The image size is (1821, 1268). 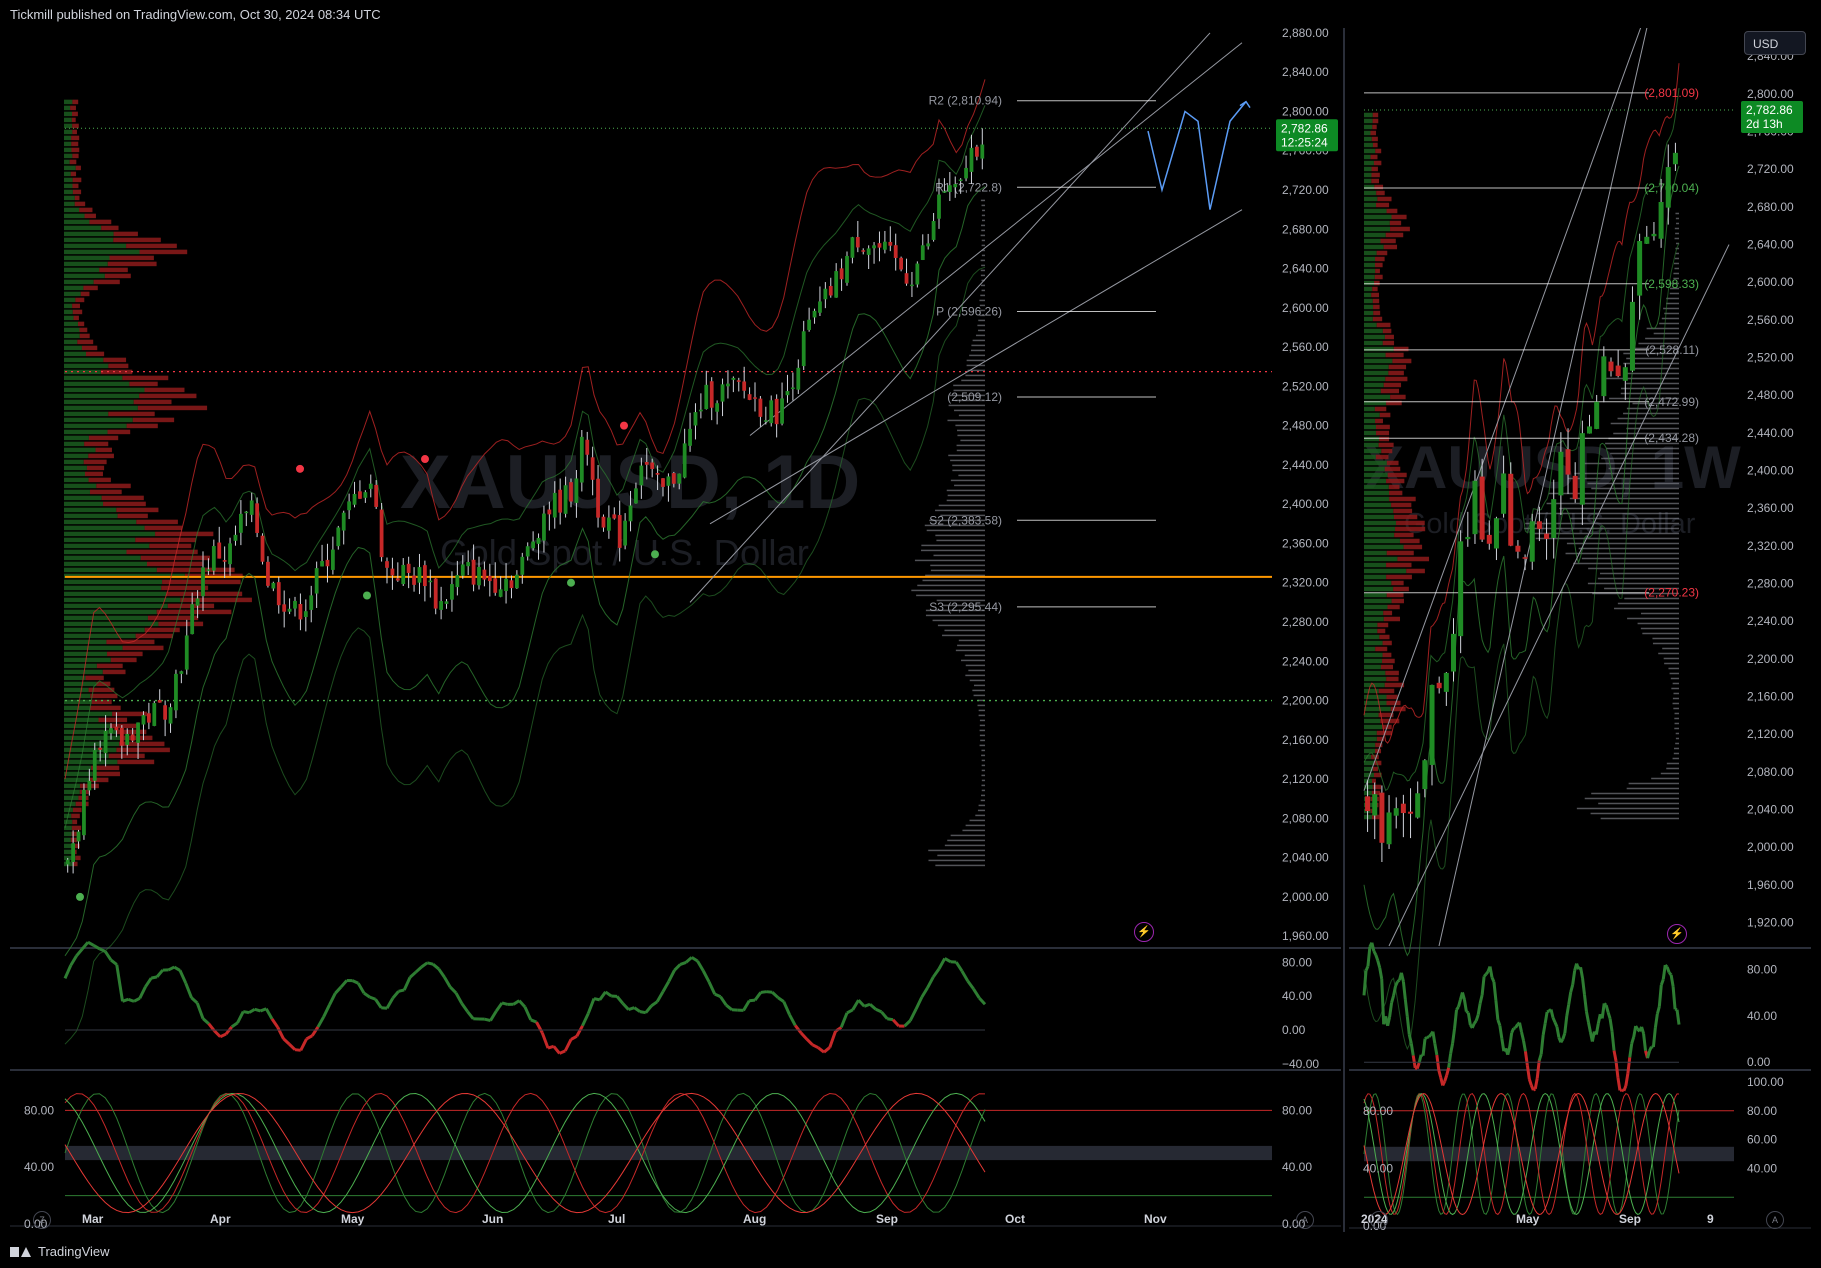 What do you see at coordinates (1305, 72) in the screenshot?
I see `y-tick-label: 2,840.00` at bounding box center [1305, 72].